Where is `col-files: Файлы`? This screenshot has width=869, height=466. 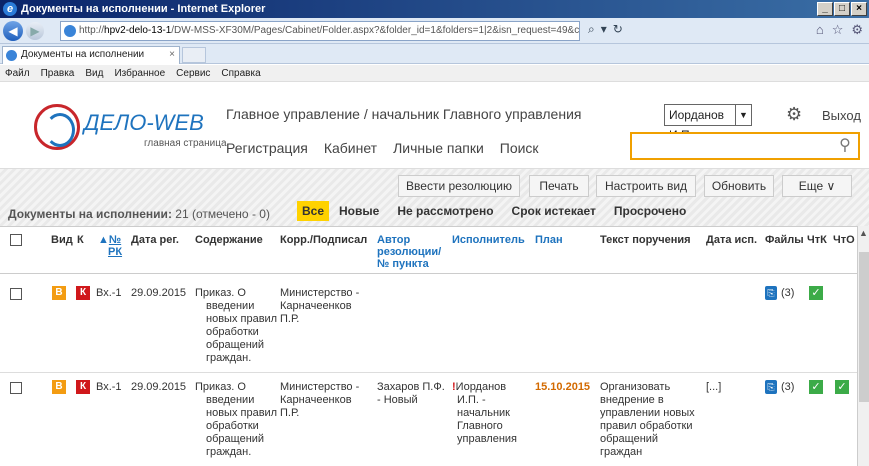 col-files: Файлы is located at coordinates (784, 240).